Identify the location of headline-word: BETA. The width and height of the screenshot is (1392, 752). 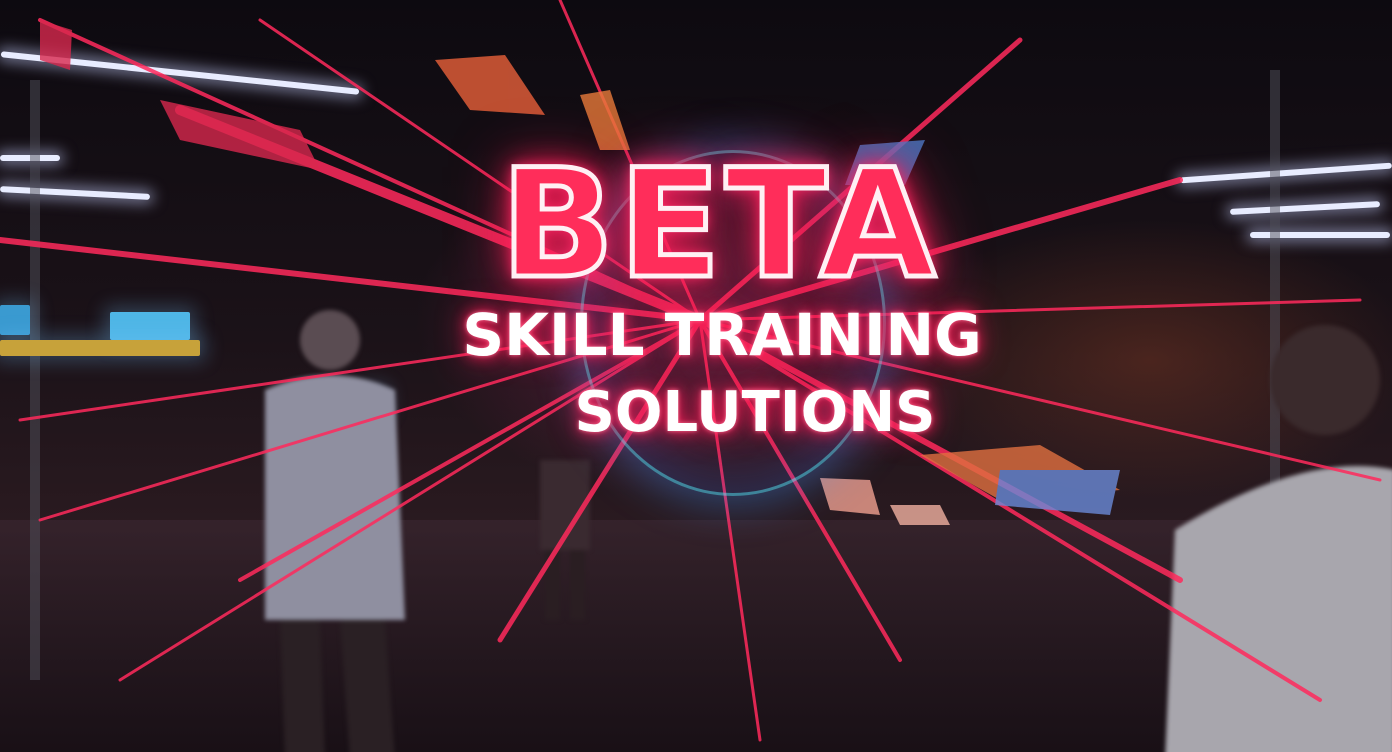
(719, 225).